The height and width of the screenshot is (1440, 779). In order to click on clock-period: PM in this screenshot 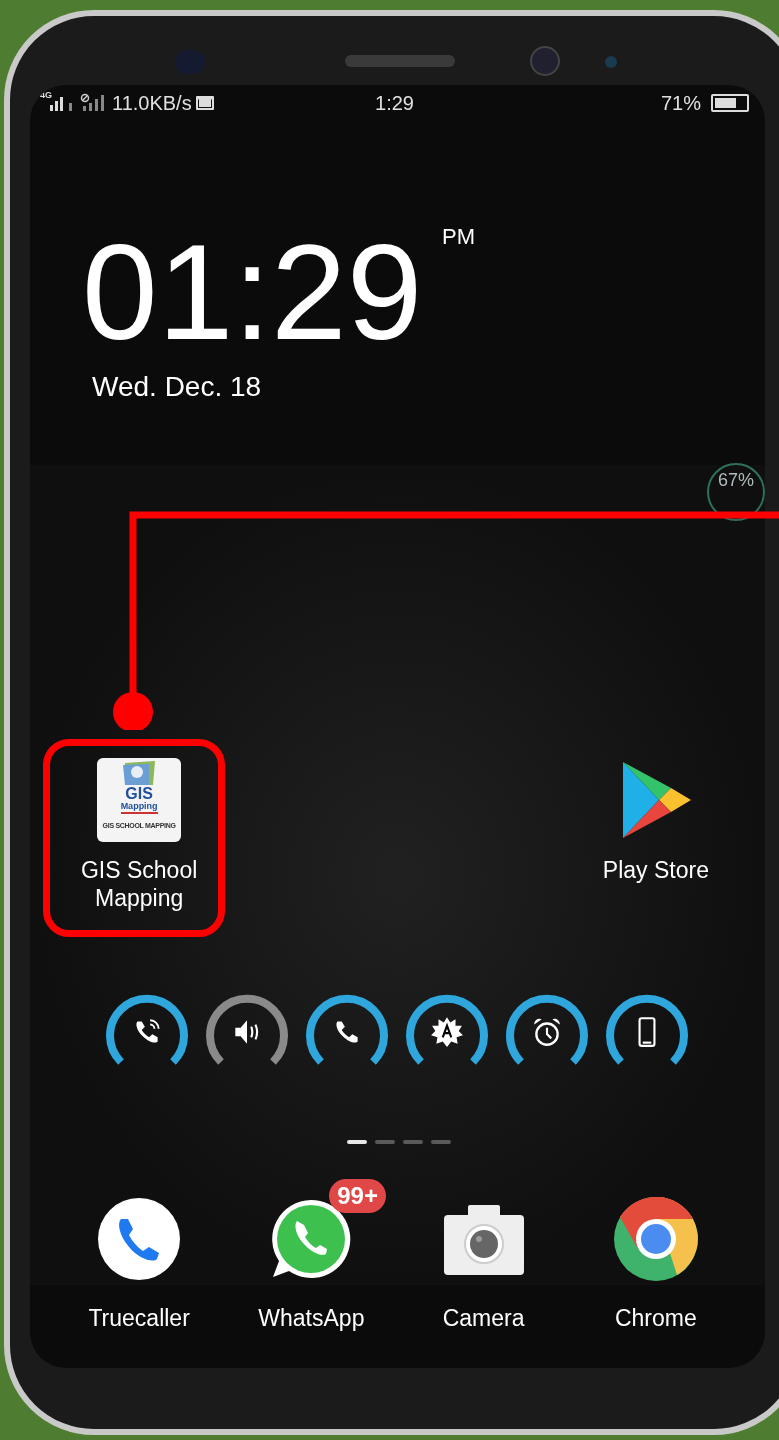, I will do `click(458, 237)`.